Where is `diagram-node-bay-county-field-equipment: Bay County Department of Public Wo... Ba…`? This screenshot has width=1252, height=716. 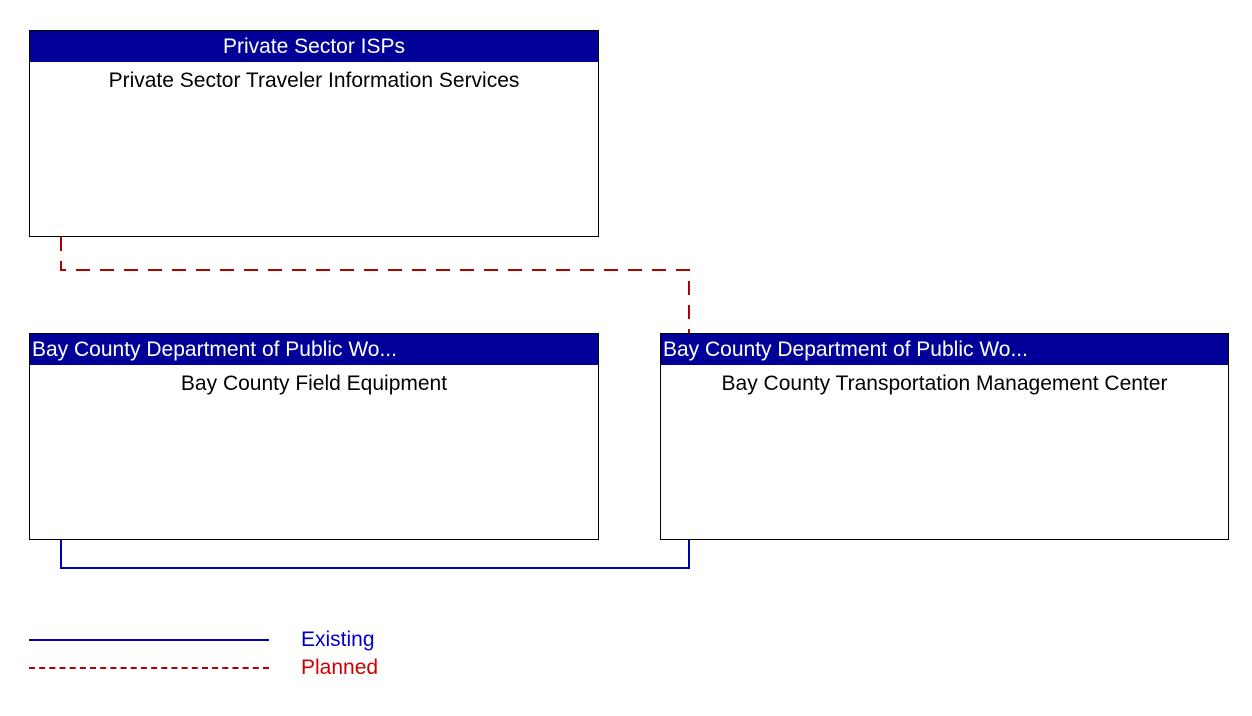
diagram-node-bay-county-field-equipment: Bay County Department of Public Wo... Ba… is located at coordinates (314, 436).